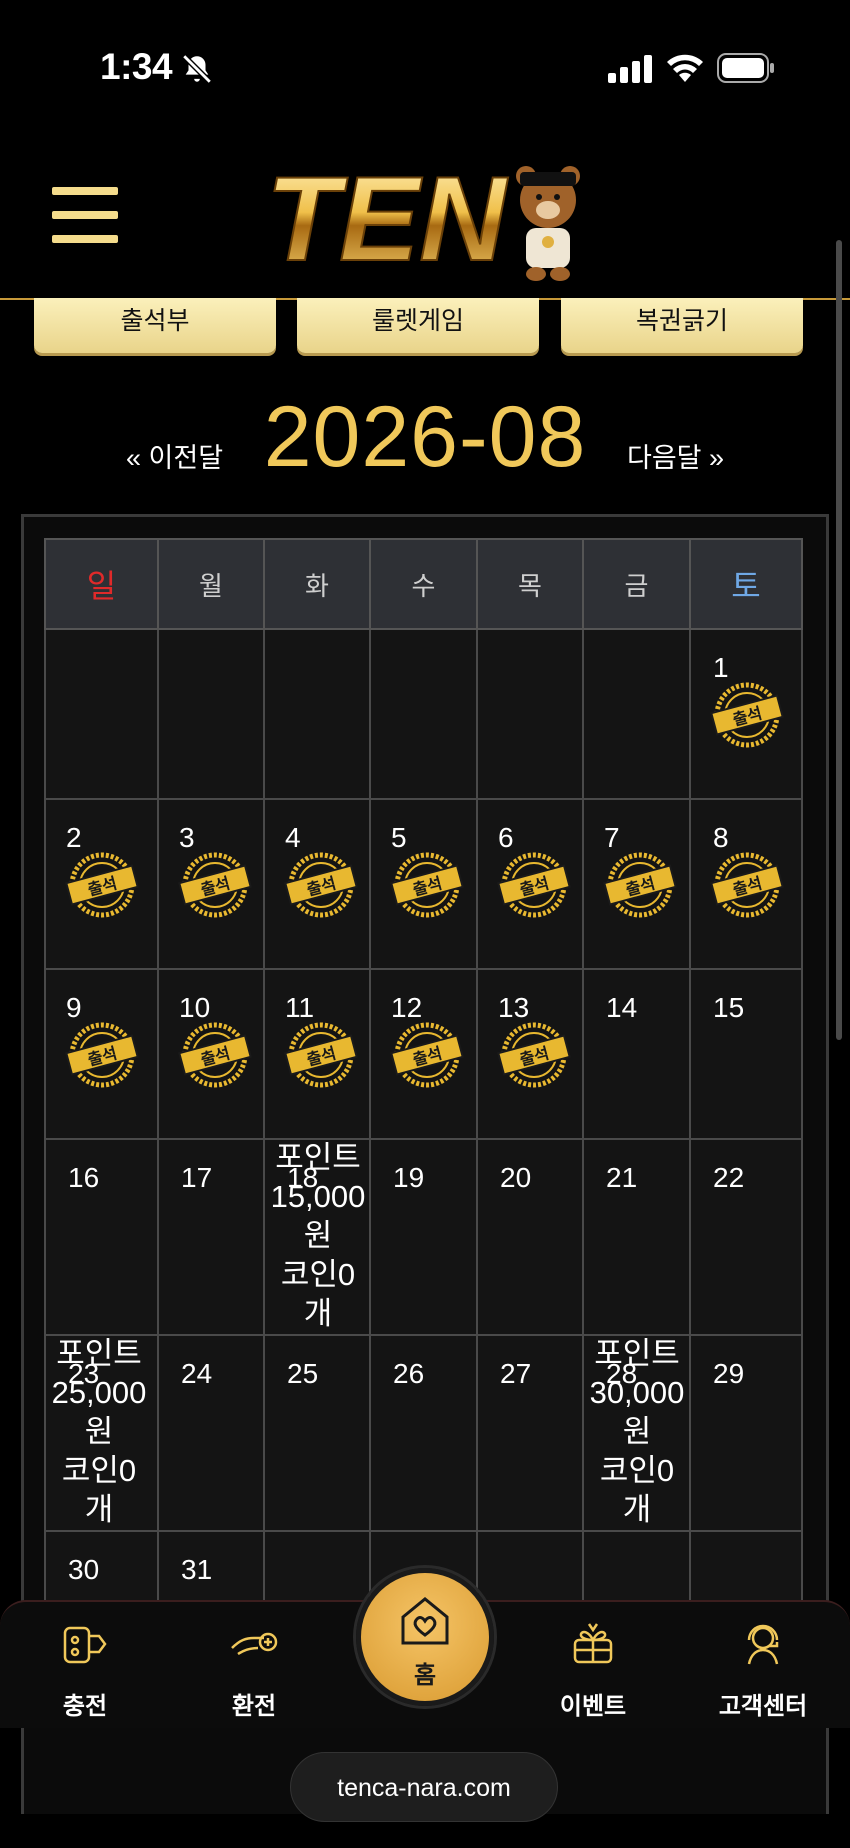 This screenshot has width=850, height=1848. What do you see at coordinates (425, 65) in the screenshot?
I see `status-bar: 1:34` at bounding box center [425, 65].